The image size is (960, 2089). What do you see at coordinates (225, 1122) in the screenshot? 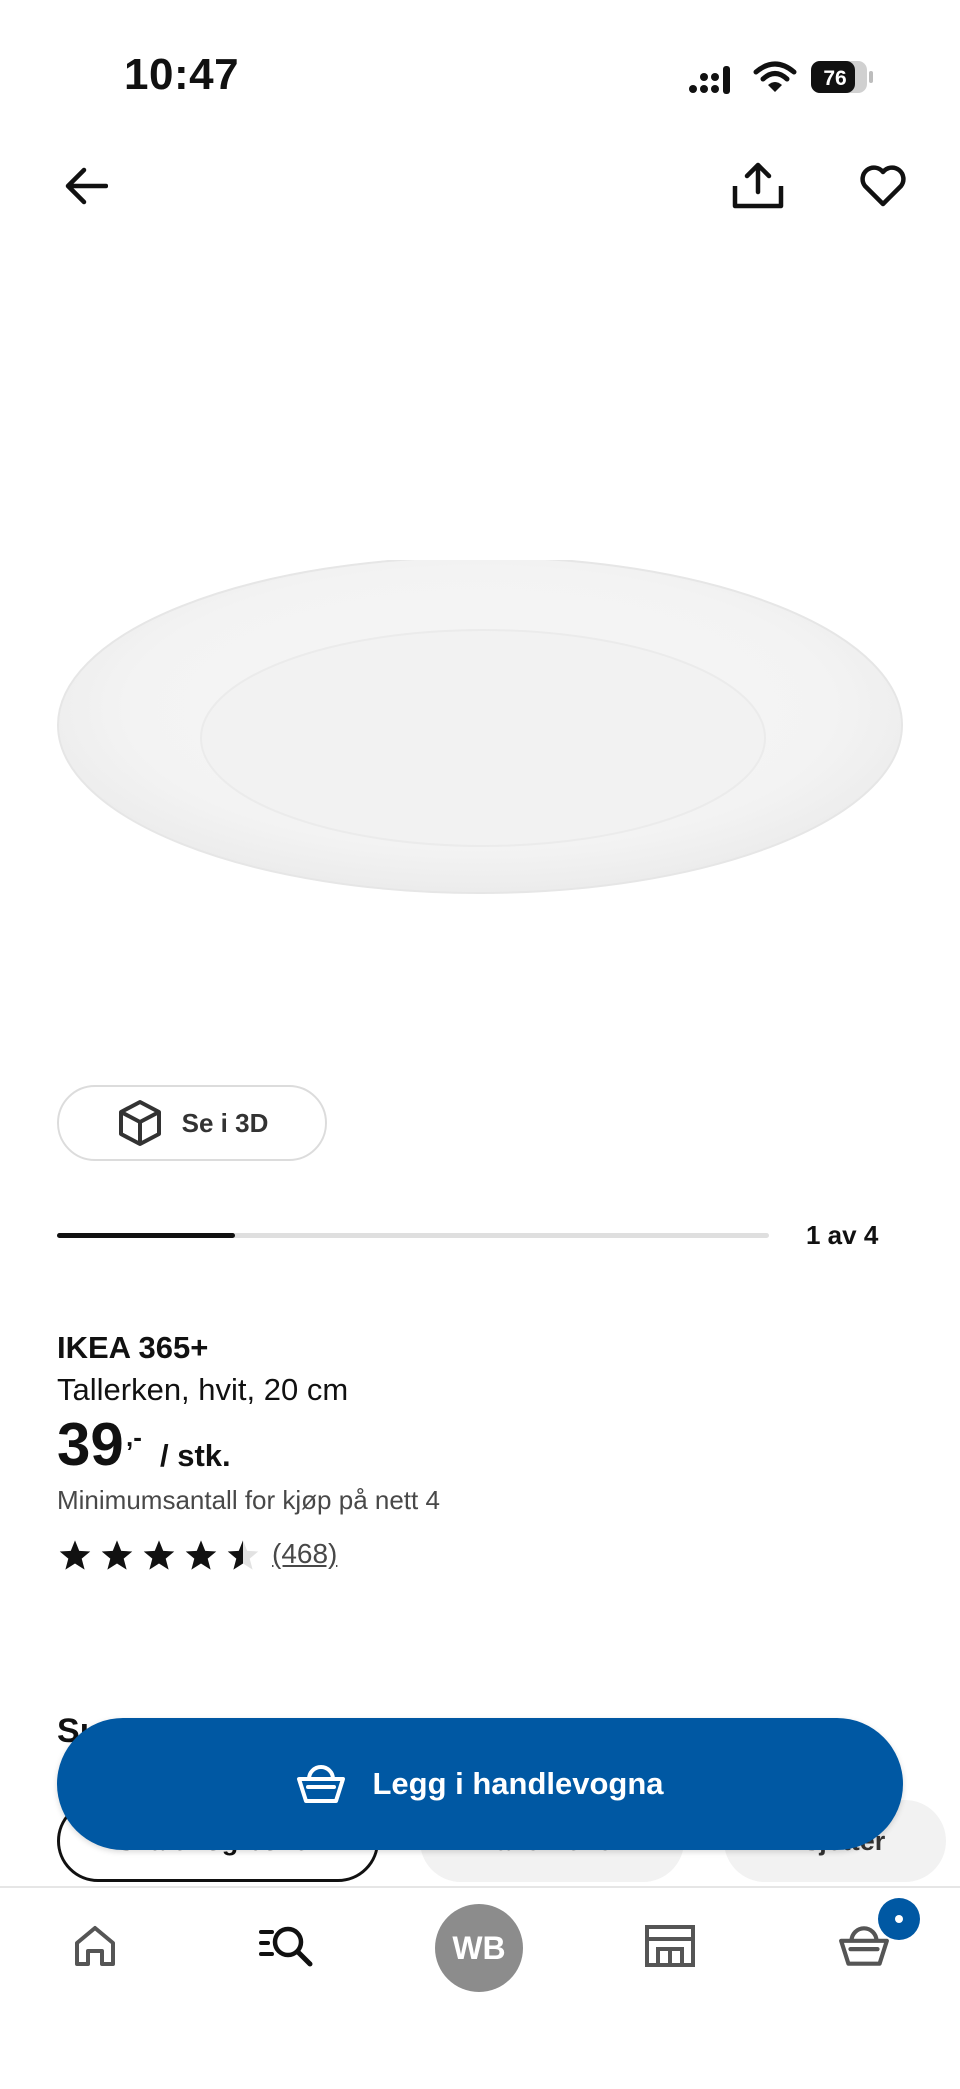
I see `view-3d-label: Se i 3D` at bounding box center [225, 1122].